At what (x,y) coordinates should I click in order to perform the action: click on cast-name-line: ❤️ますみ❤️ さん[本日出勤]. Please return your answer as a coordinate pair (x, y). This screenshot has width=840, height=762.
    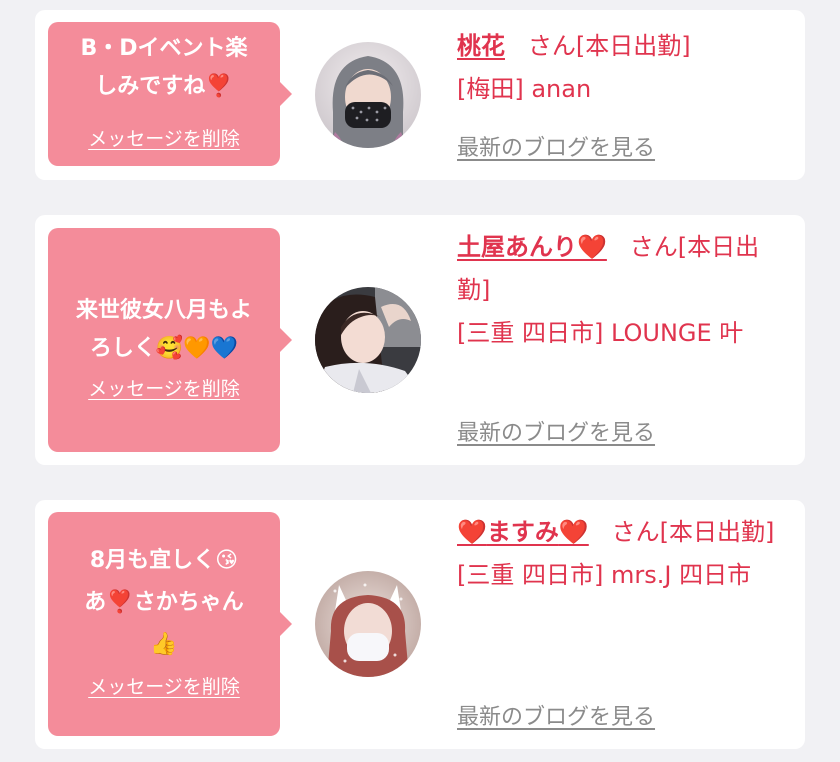
    Looking at the image, I should click on (622, 532).